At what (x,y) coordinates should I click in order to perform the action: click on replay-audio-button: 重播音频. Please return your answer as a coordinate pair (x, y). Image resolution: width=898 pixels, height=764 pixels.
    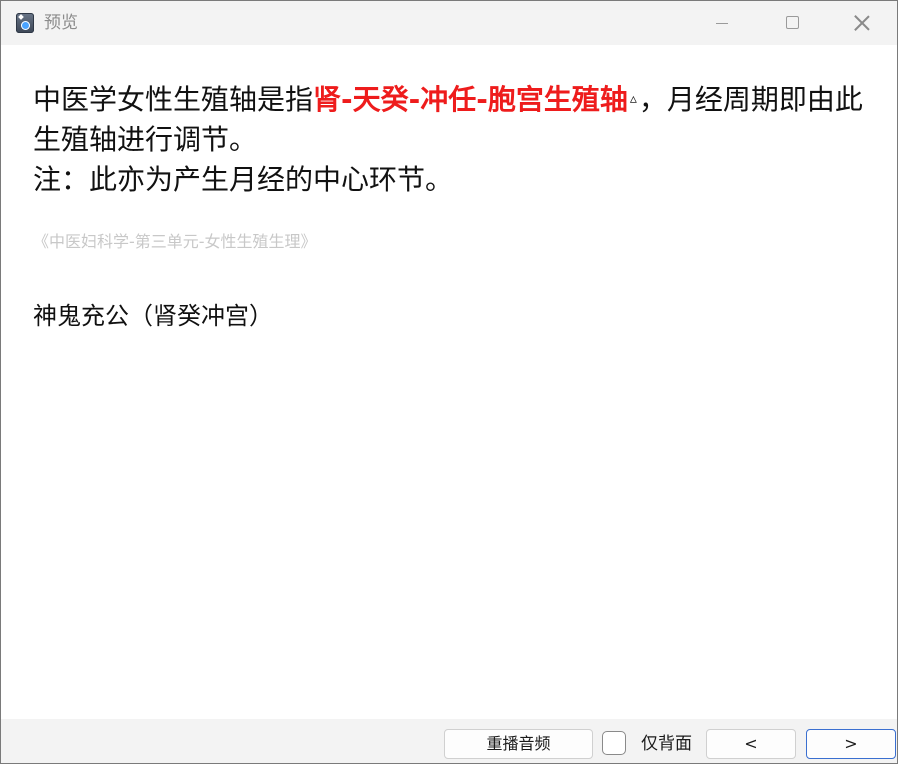
    Looking at the image, I should click on (518, 744).